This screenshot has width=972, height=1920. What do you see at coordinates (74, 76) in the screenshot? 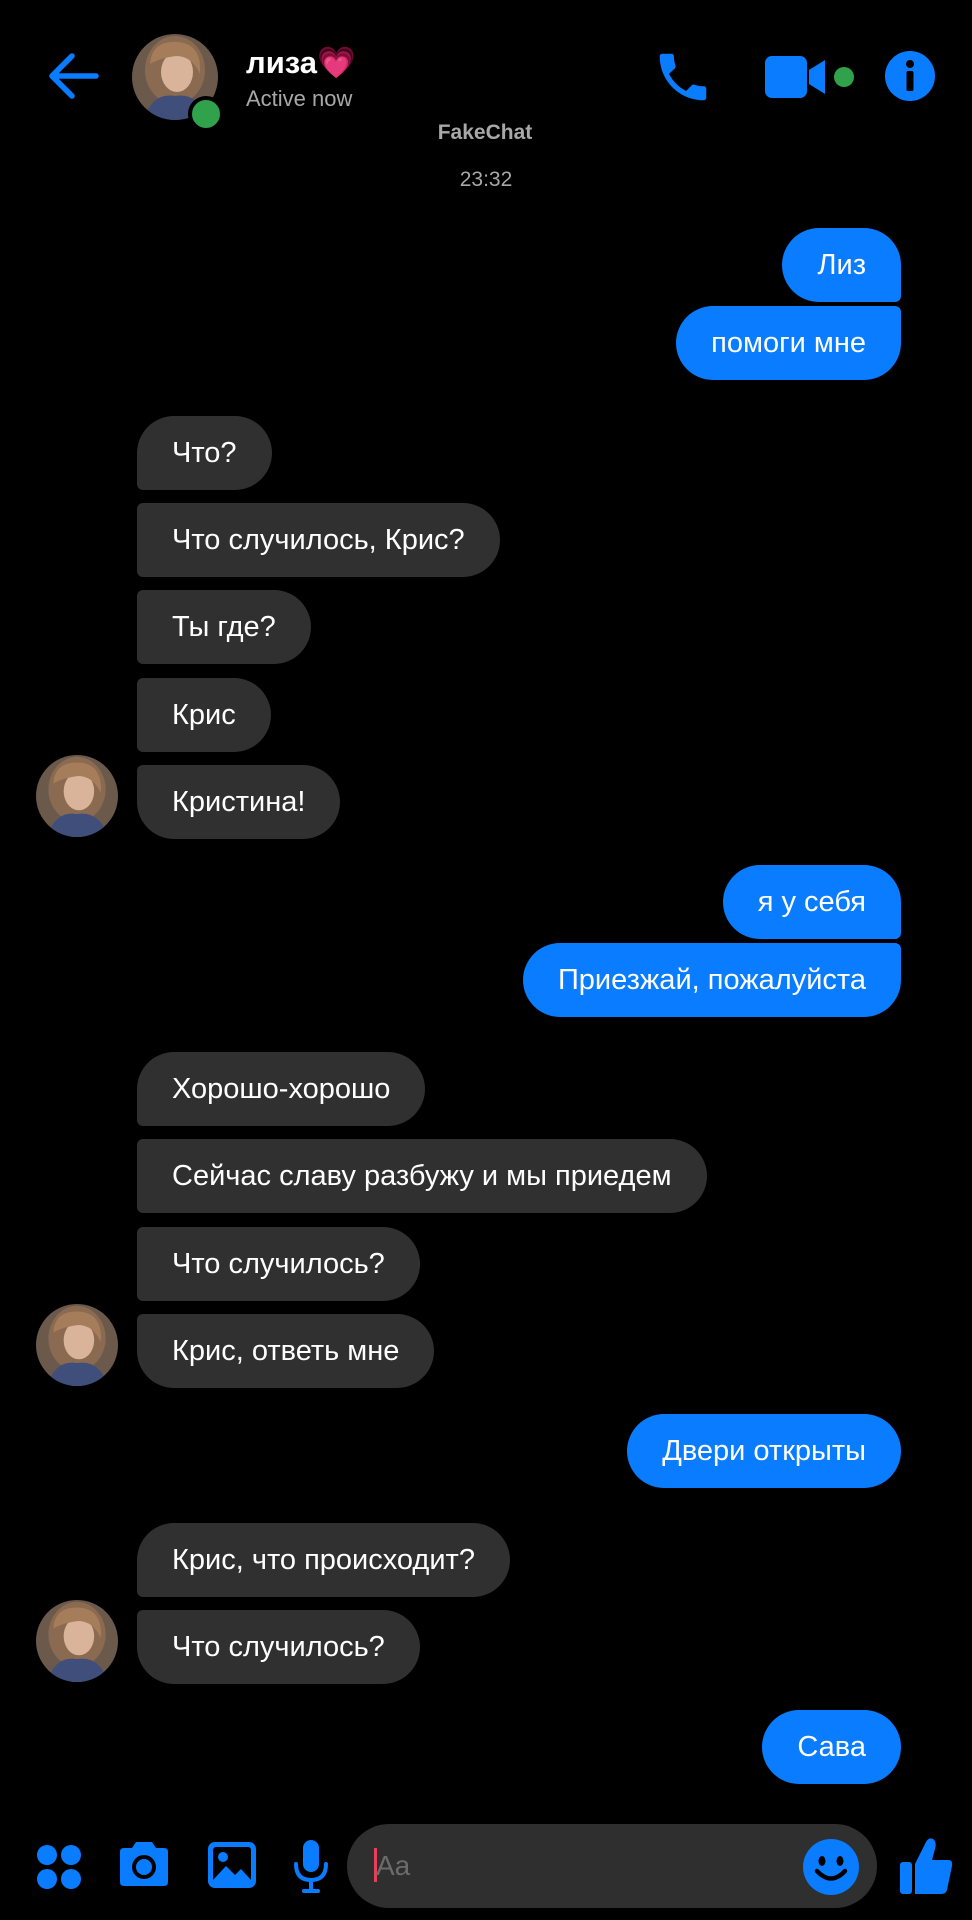
I see `back-arrow-icon` at bounding box center [74, 76].